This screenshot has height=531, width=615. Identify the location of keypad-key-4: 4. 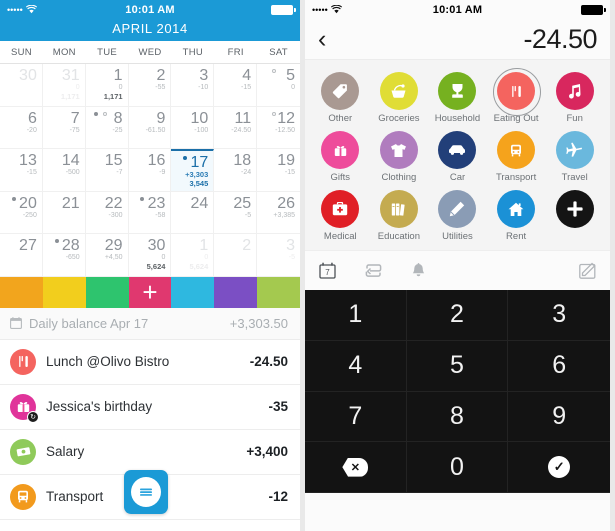
(356, 366).